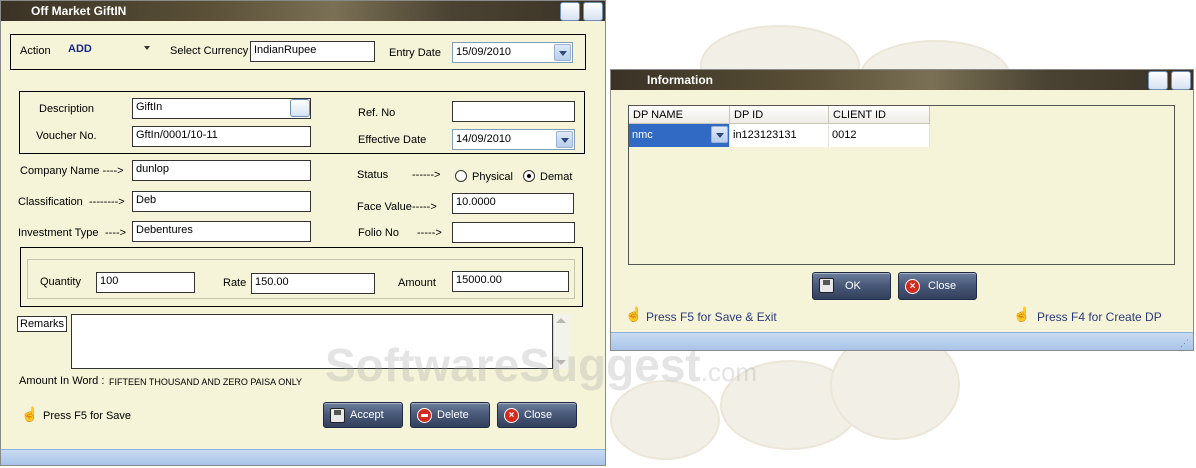 The image size is (1196, 468). Describe the element at coordinates (206, 382) in the screenshot. I see `amount-words-value: FIFTEEN THOUSAND AND ZERO PAISA ONLY` at that location.